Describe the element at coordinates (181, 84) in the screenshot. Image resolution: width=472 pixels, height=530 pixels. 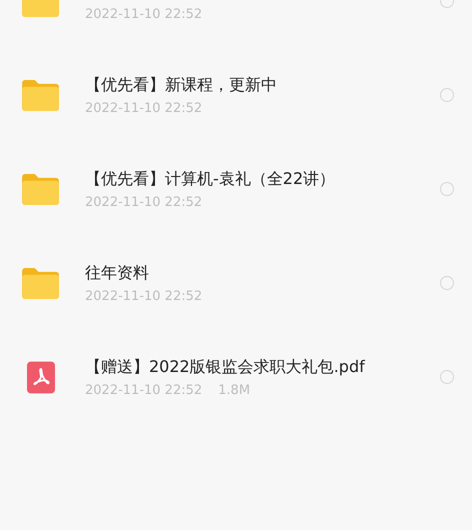
I see `file-name: 【优先看】新课程，更新中` at that location.